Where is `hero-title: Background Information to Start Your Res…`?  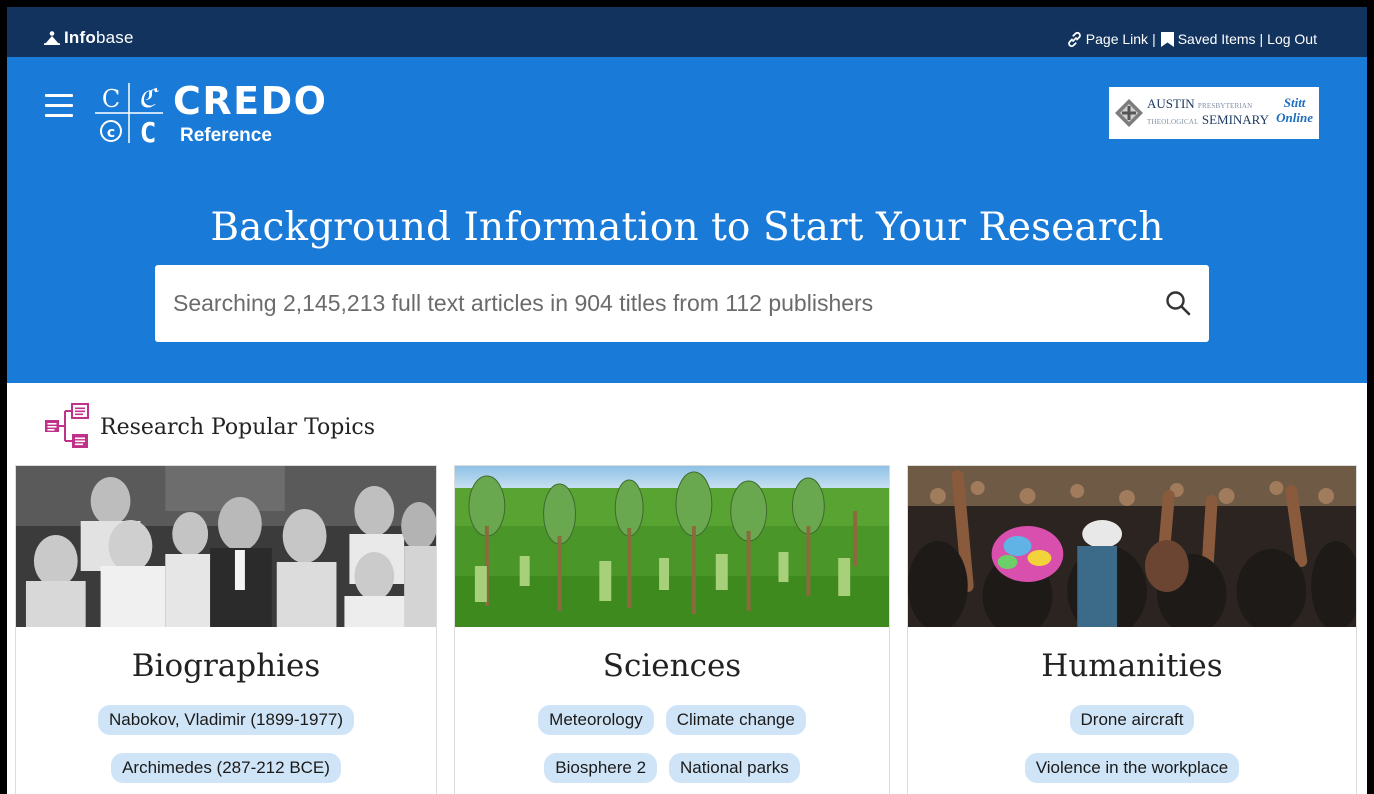 hero-title: Background Information to Start Your Res… is located at coordinates (687, 227).